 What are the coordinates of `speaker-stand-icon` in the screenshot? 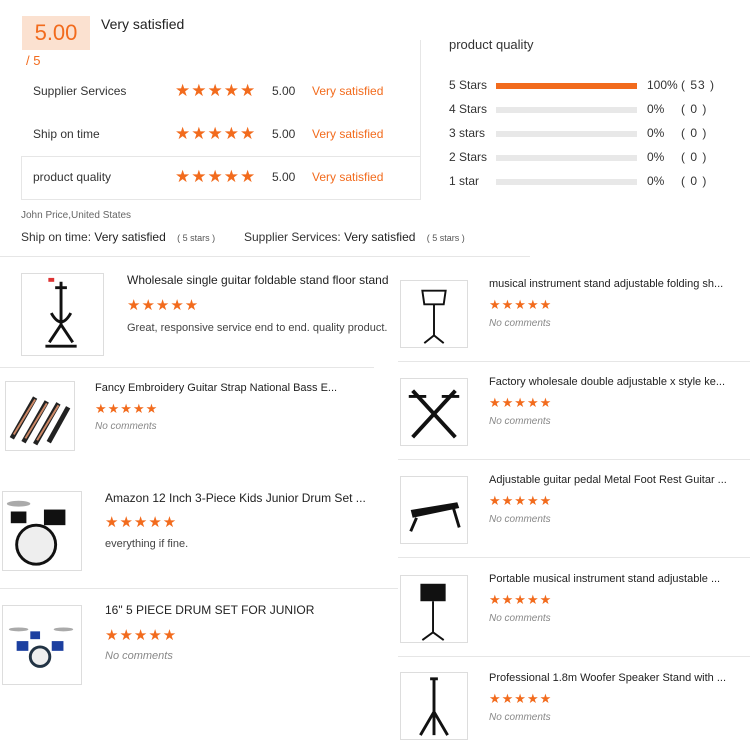 It's located at (434, 706).